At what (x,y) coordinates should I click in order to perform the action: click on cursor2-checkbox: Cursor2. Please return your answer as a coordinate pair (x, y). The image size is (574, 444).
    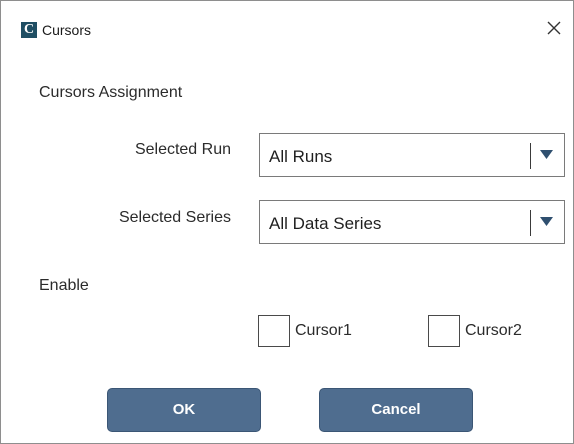
    Looking at the image, I should click on (483, 332).